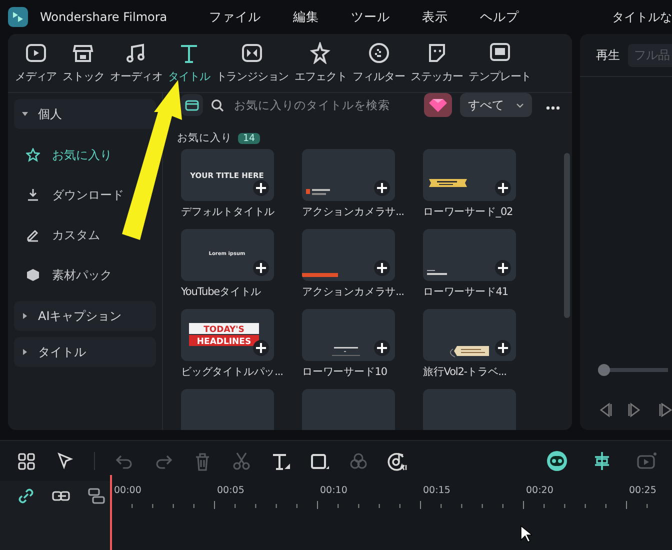  What do you see at coordinates (437, 65) in the screenshot?
I see `tab: ステッカー` at bounding box center [437, 65].